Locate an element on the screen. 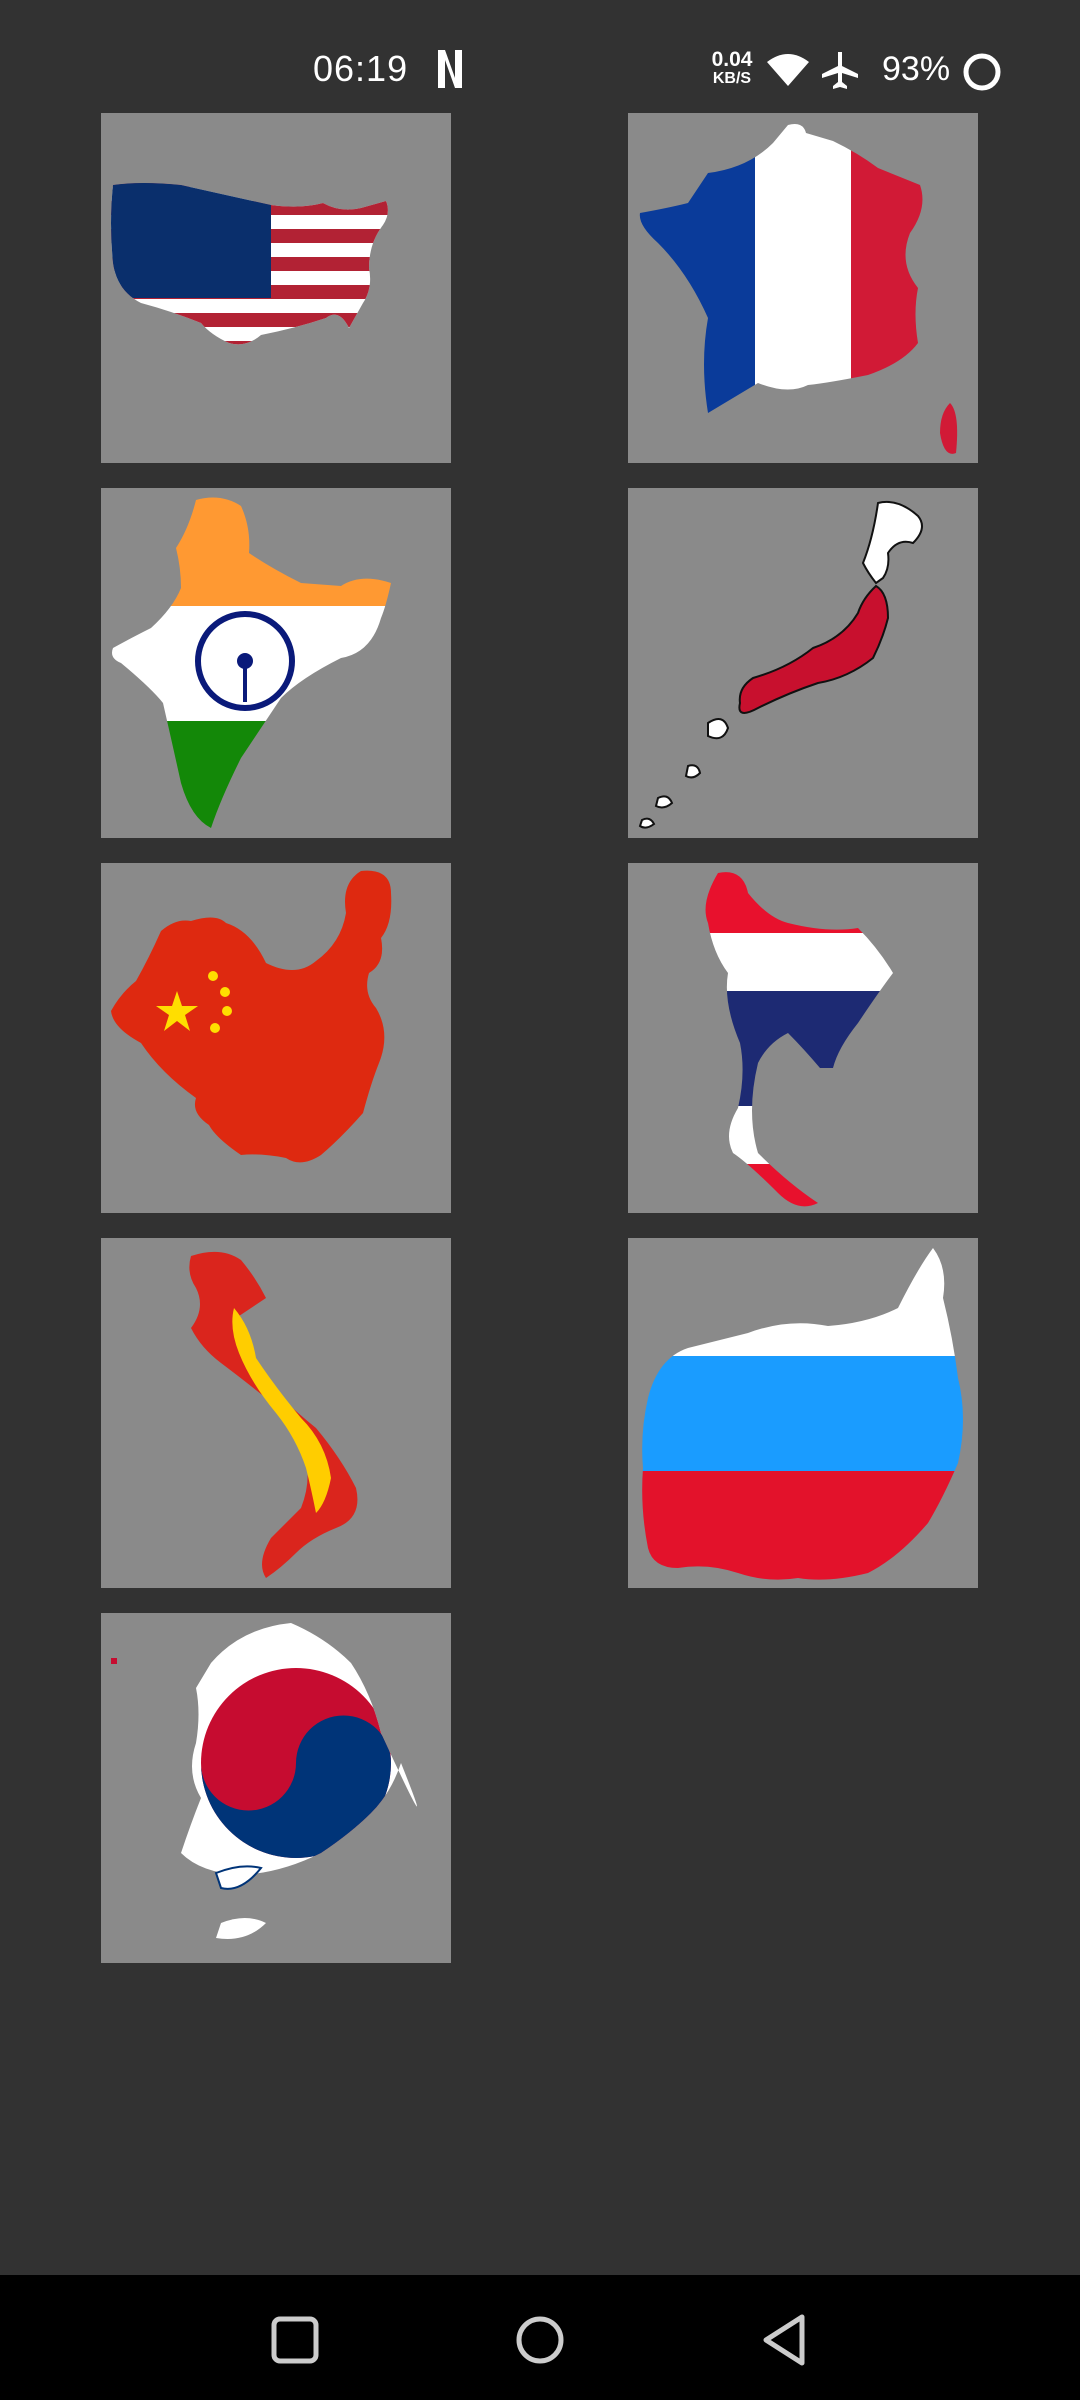 This screenshot has height=2400, width=1080. usa-flag-map-icon is located at coordinates (249, 264).